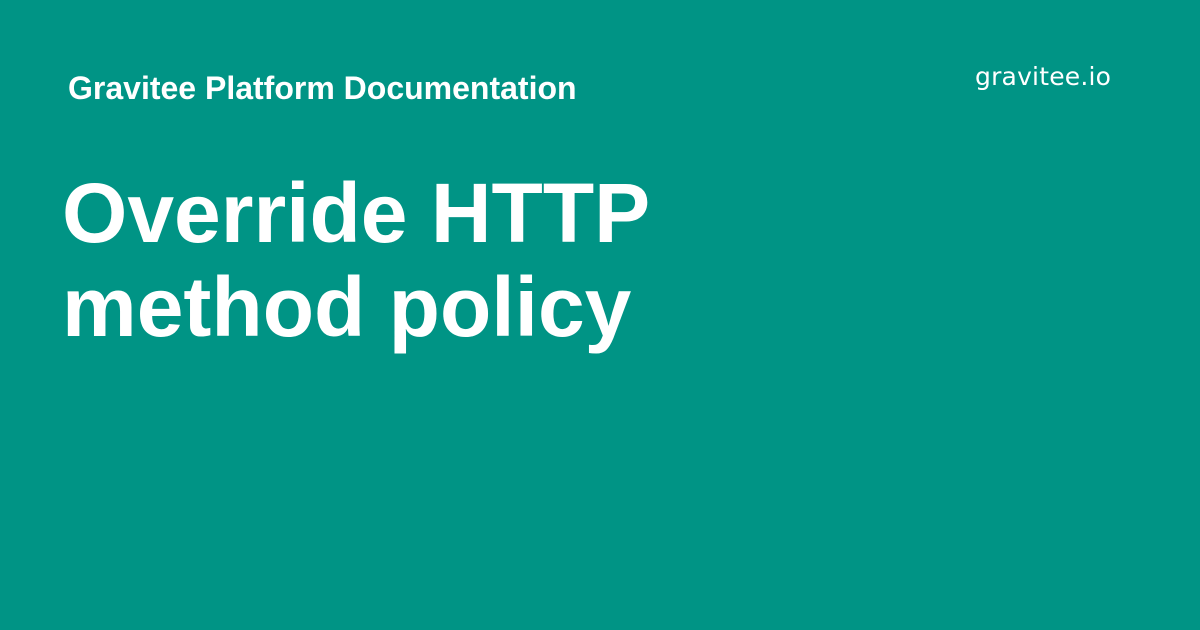 This screenshot has width=1200, height=630. Describe the element at coordinates (356, 213) in the screenshot. I see `page-title-line-1: Override HTTP` at that location.